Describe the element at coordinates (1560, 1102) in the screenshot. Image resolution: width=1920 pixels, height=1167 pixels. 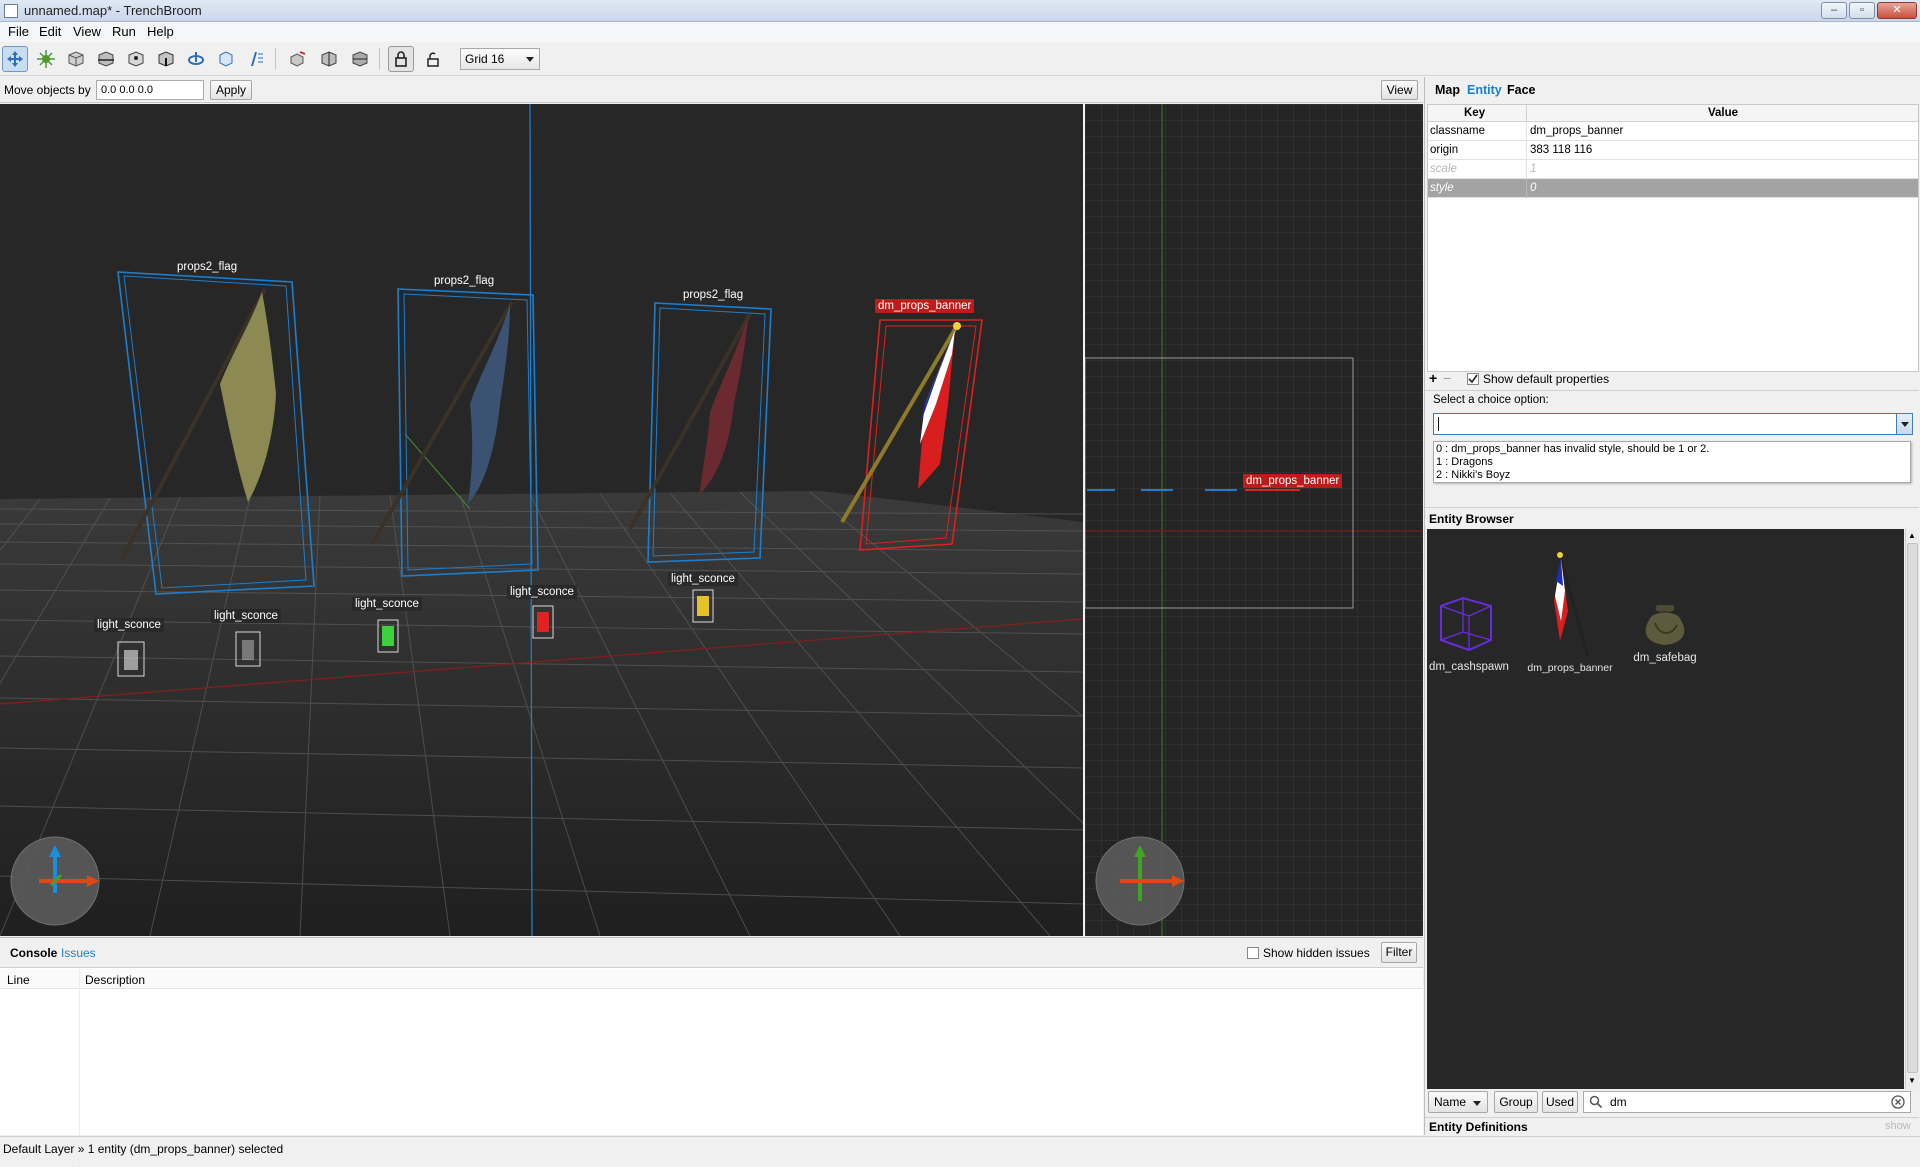
I see `used-button: Used` at that location.